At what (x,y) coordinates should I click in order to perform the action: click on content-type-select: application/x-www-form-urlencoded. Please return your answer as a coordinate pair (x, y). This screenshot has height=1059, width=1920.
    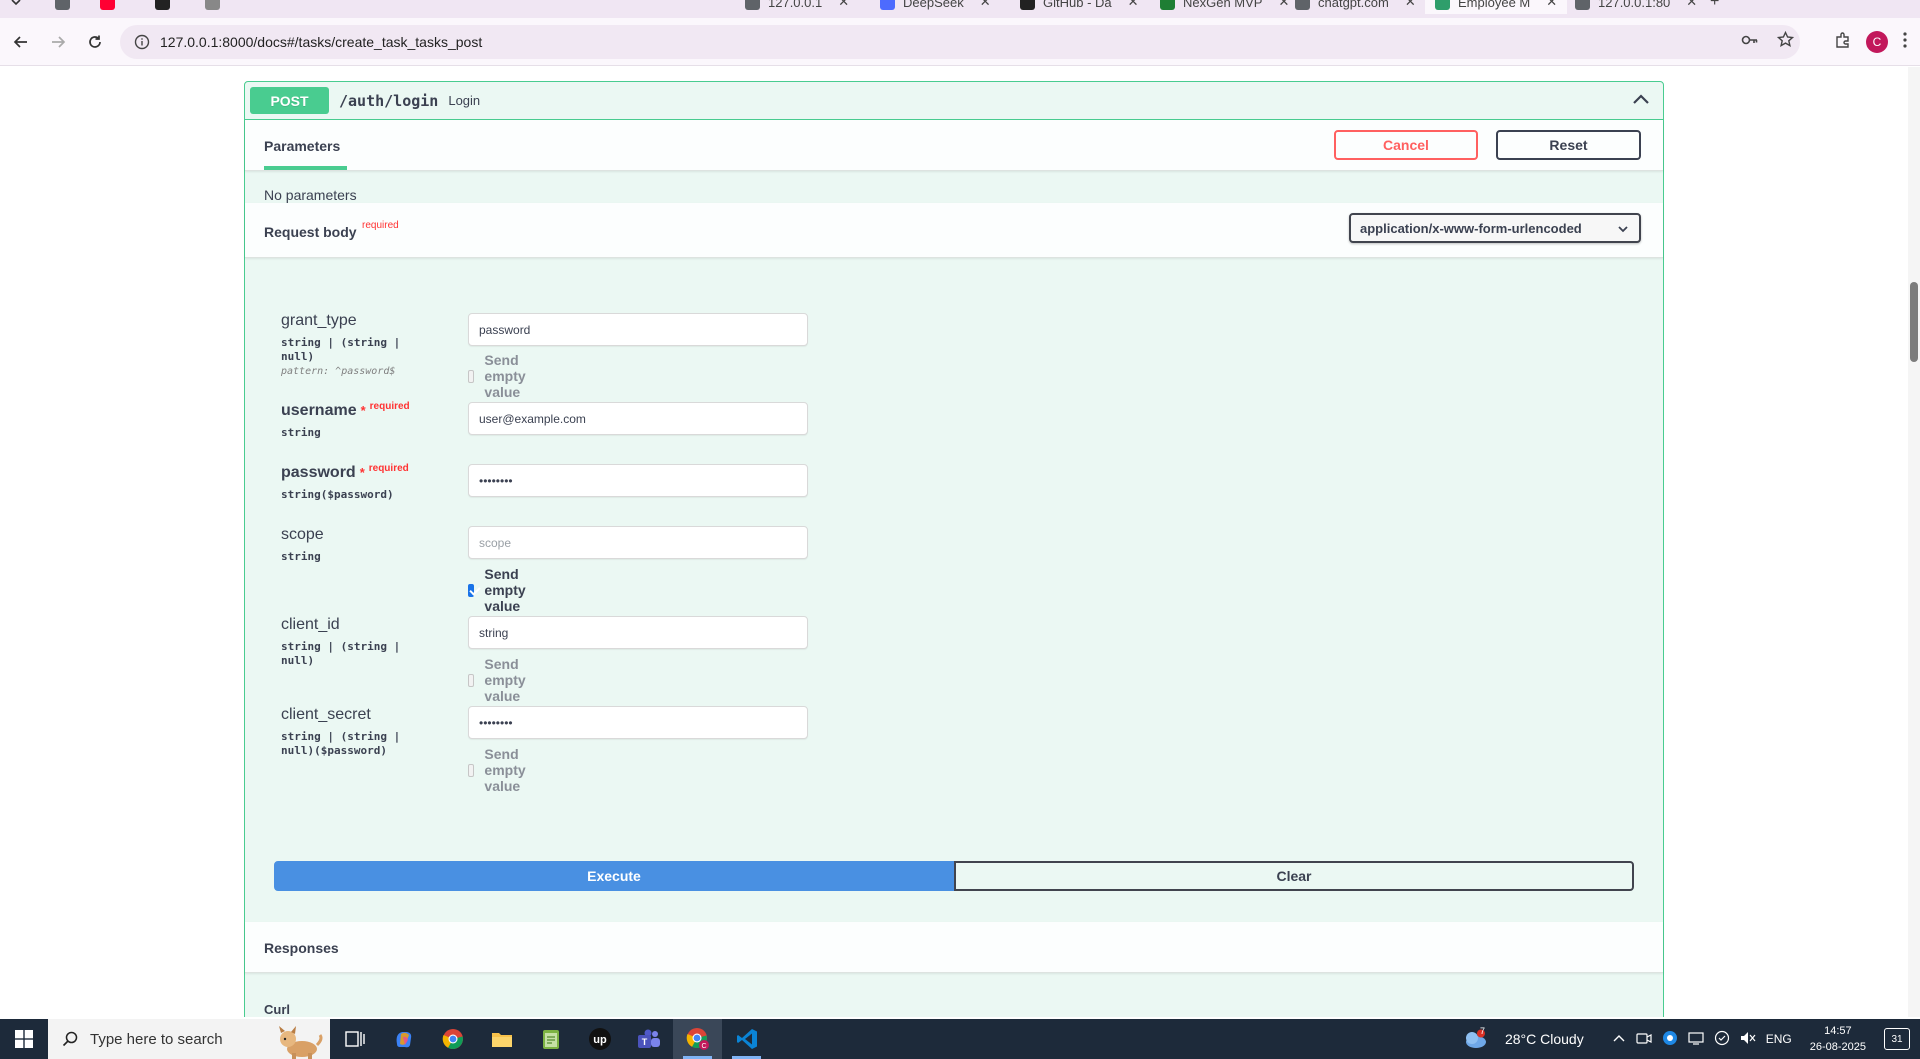
    Looking at the image, I should click on (1495, 228).